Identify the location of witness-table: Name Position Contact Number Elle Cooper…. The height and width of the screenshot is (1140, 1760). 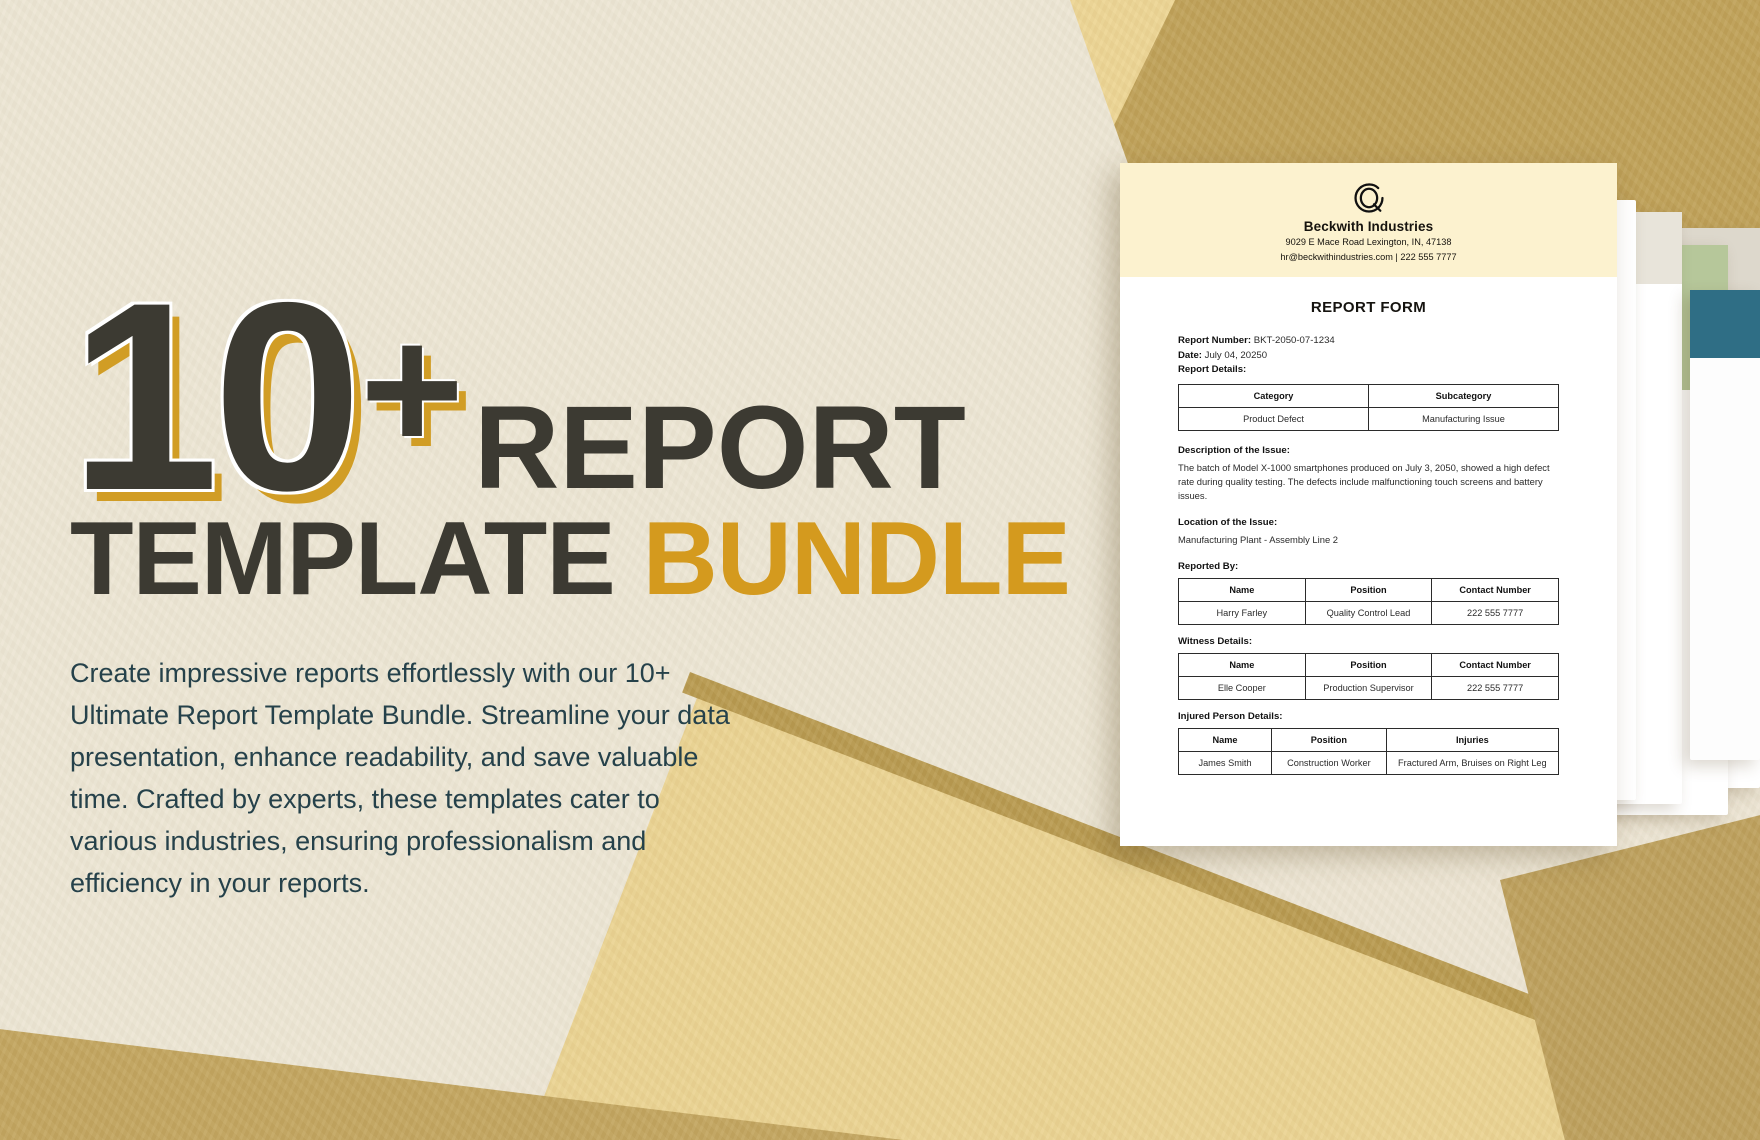
(1368, 676).